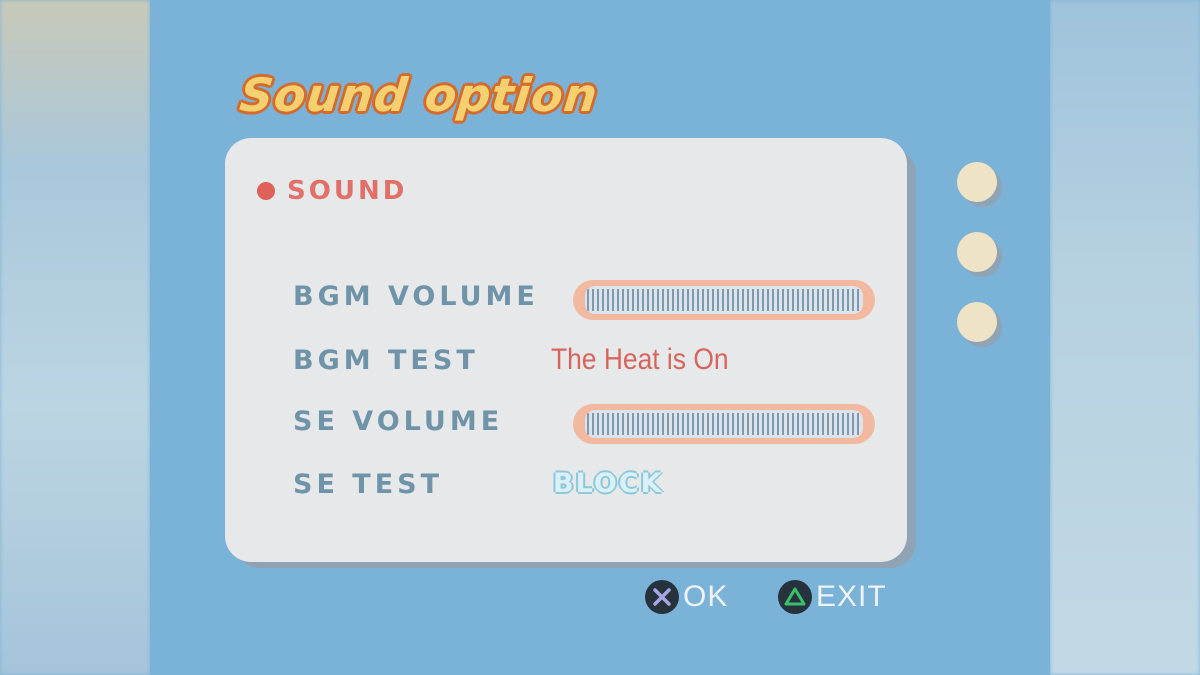  Describe the element at coordinates (795, 597) in the screenshot. I see `triangle-button-icon` at that location.